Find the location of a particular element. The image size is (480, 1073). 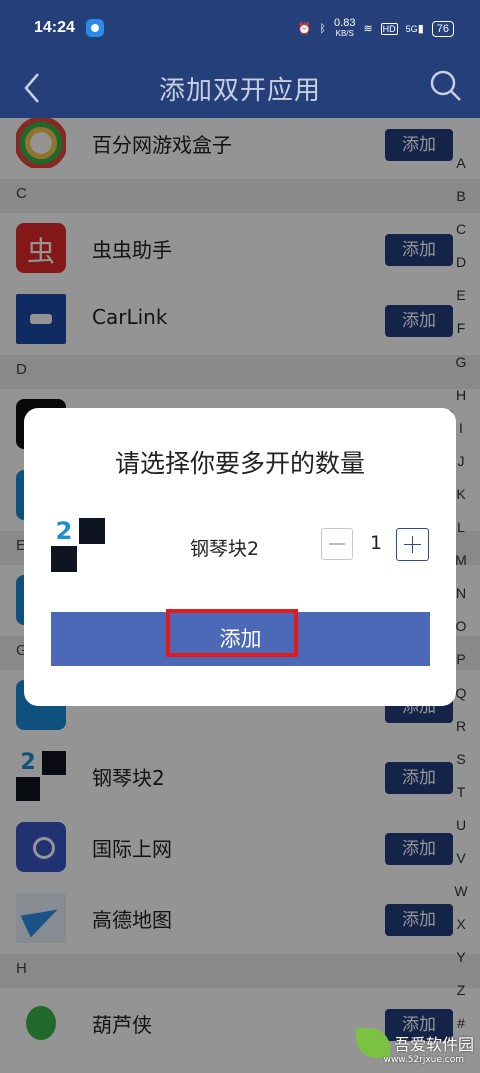

piano-icon-digit: 2 is located at coordinates (64, 531).